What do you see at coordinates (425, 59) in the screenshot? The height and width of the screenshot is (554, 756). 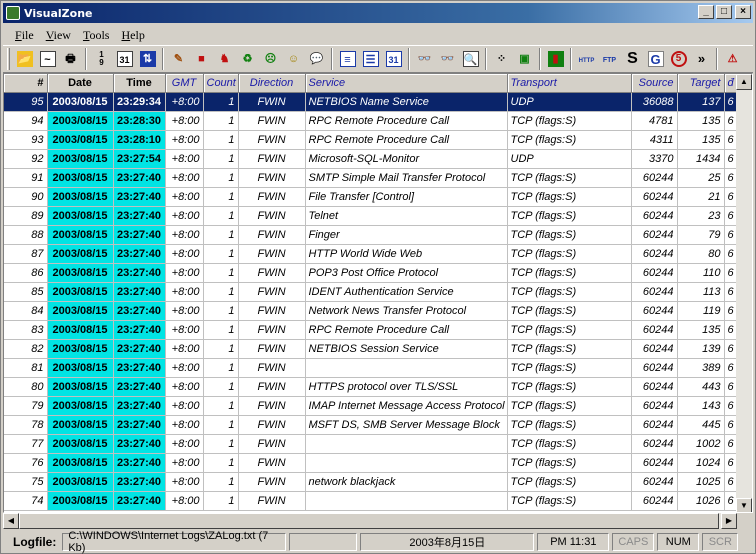 I see `find-icon: 👓` at bounding box center [425, 59].